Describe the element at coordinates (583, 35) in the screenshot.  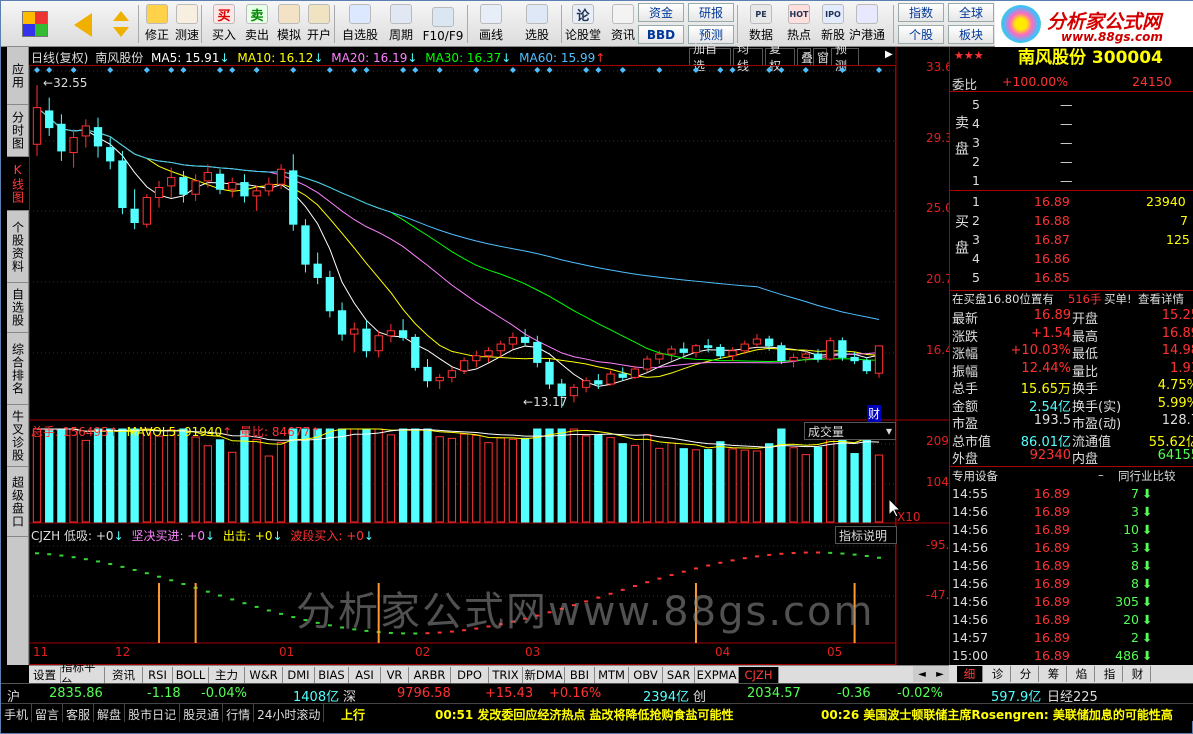
I see `toolbar-button-label: 论股堂` at that location.